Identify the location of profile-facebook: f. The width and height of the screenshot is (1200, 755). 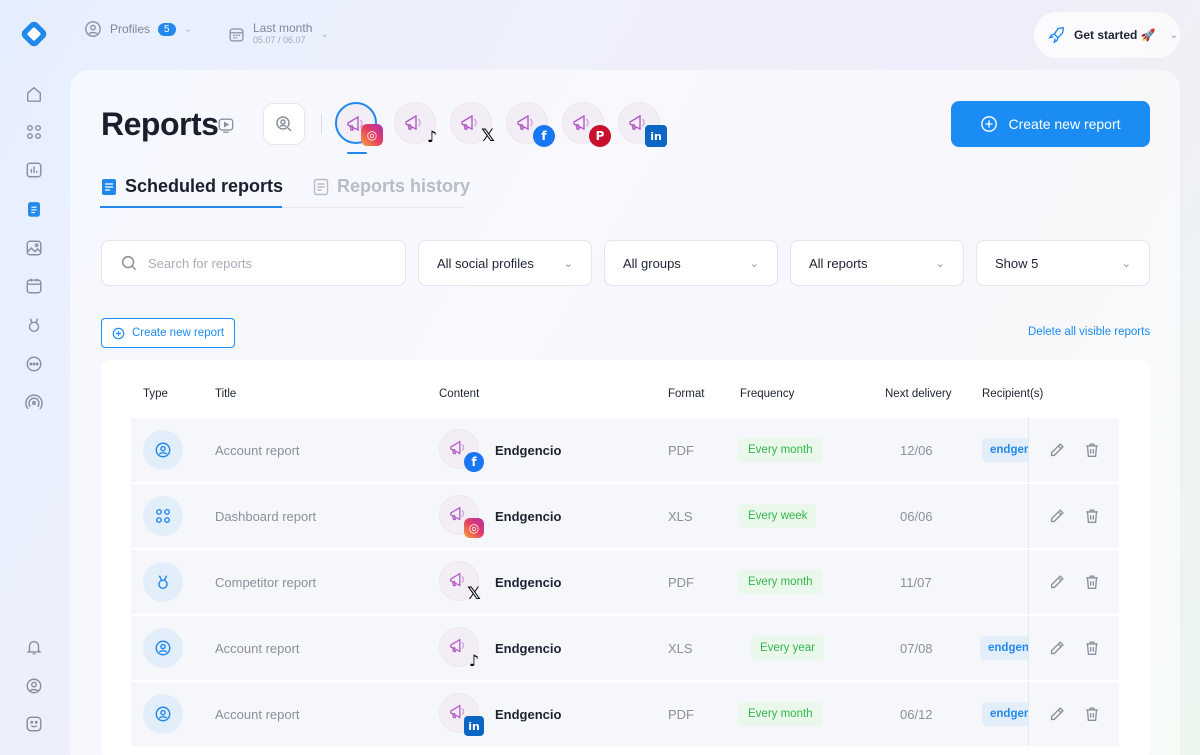
(530, 124).